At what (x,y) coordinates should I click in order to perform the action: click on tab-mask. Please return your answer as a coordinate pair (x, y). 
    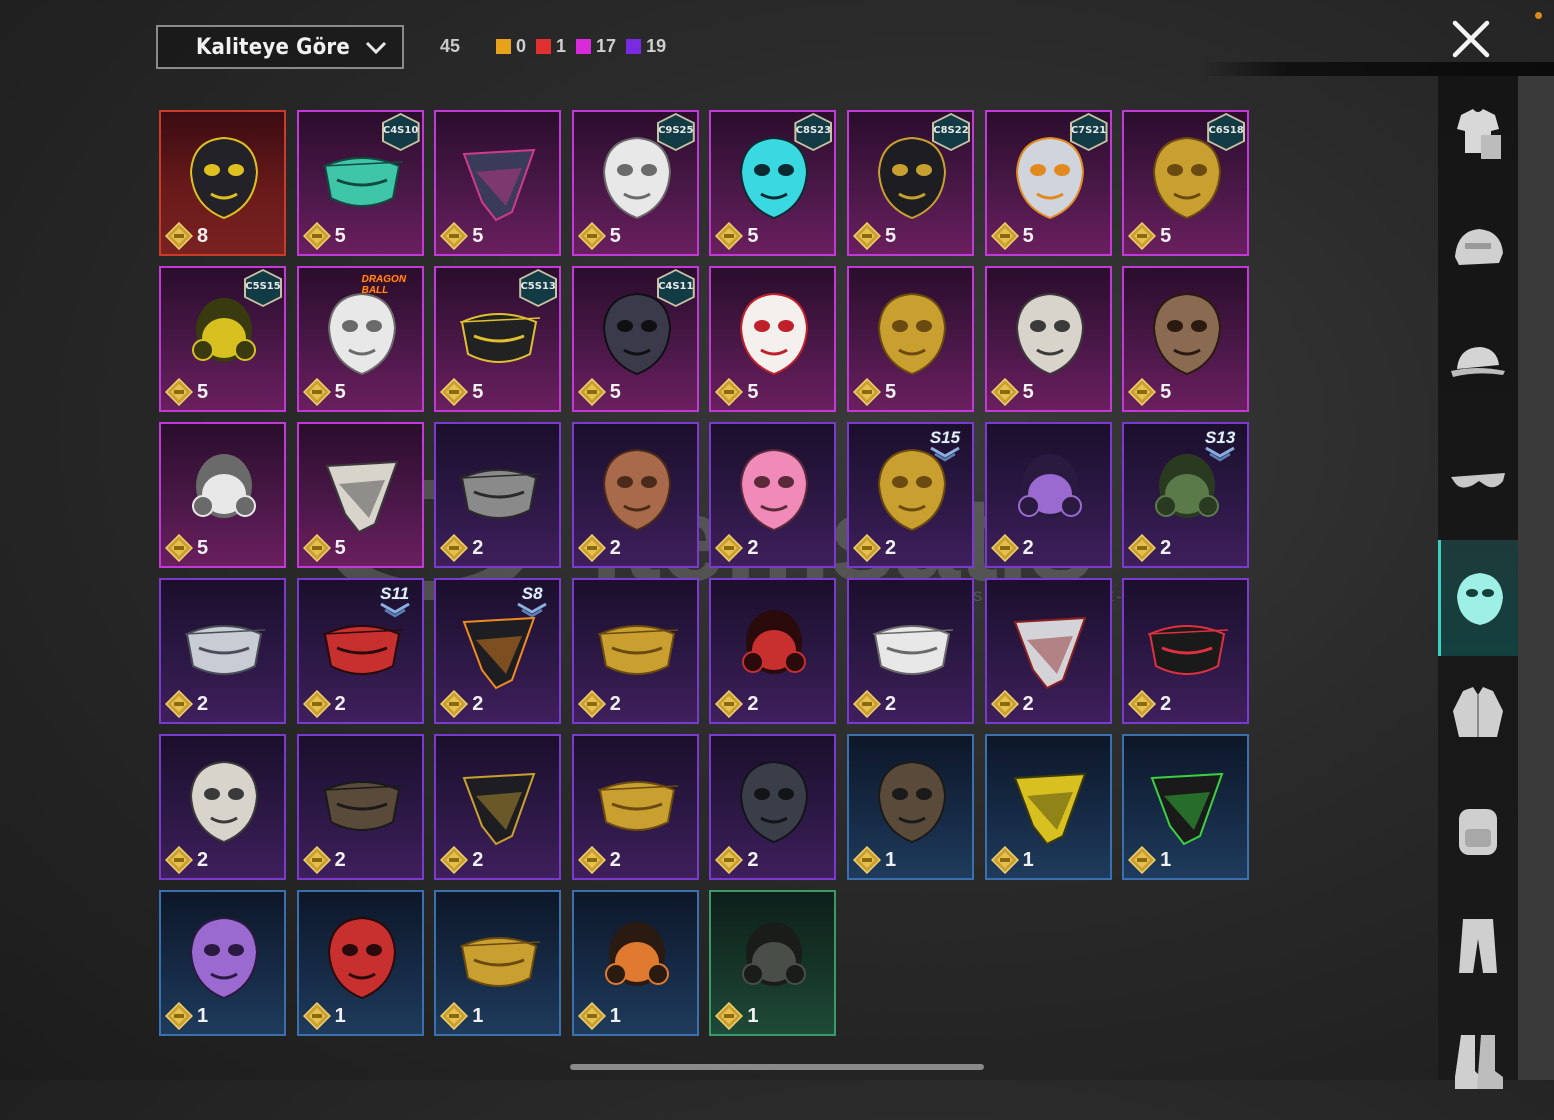
    Looking at the image, I should click on (1478, 598).